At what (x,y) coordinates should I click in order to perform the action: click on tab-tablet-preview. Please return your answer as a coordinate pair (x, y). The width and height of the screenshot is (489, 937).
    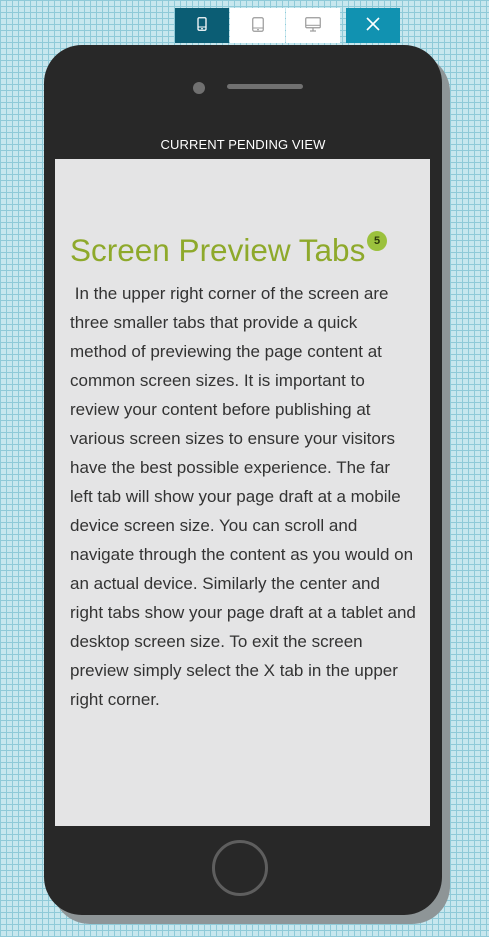
    Looking at the image, I should click on (257, 25).